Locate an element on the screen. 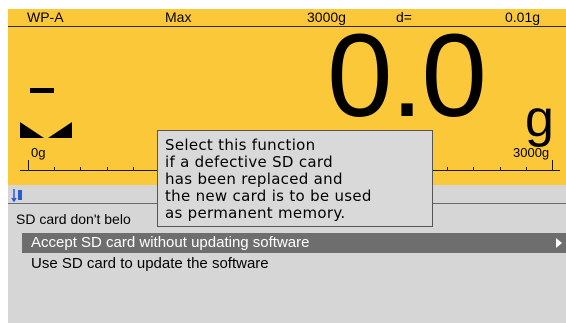 The image size is (566, 323). readability-value: 0.01g is located at coordinates (523, 17).